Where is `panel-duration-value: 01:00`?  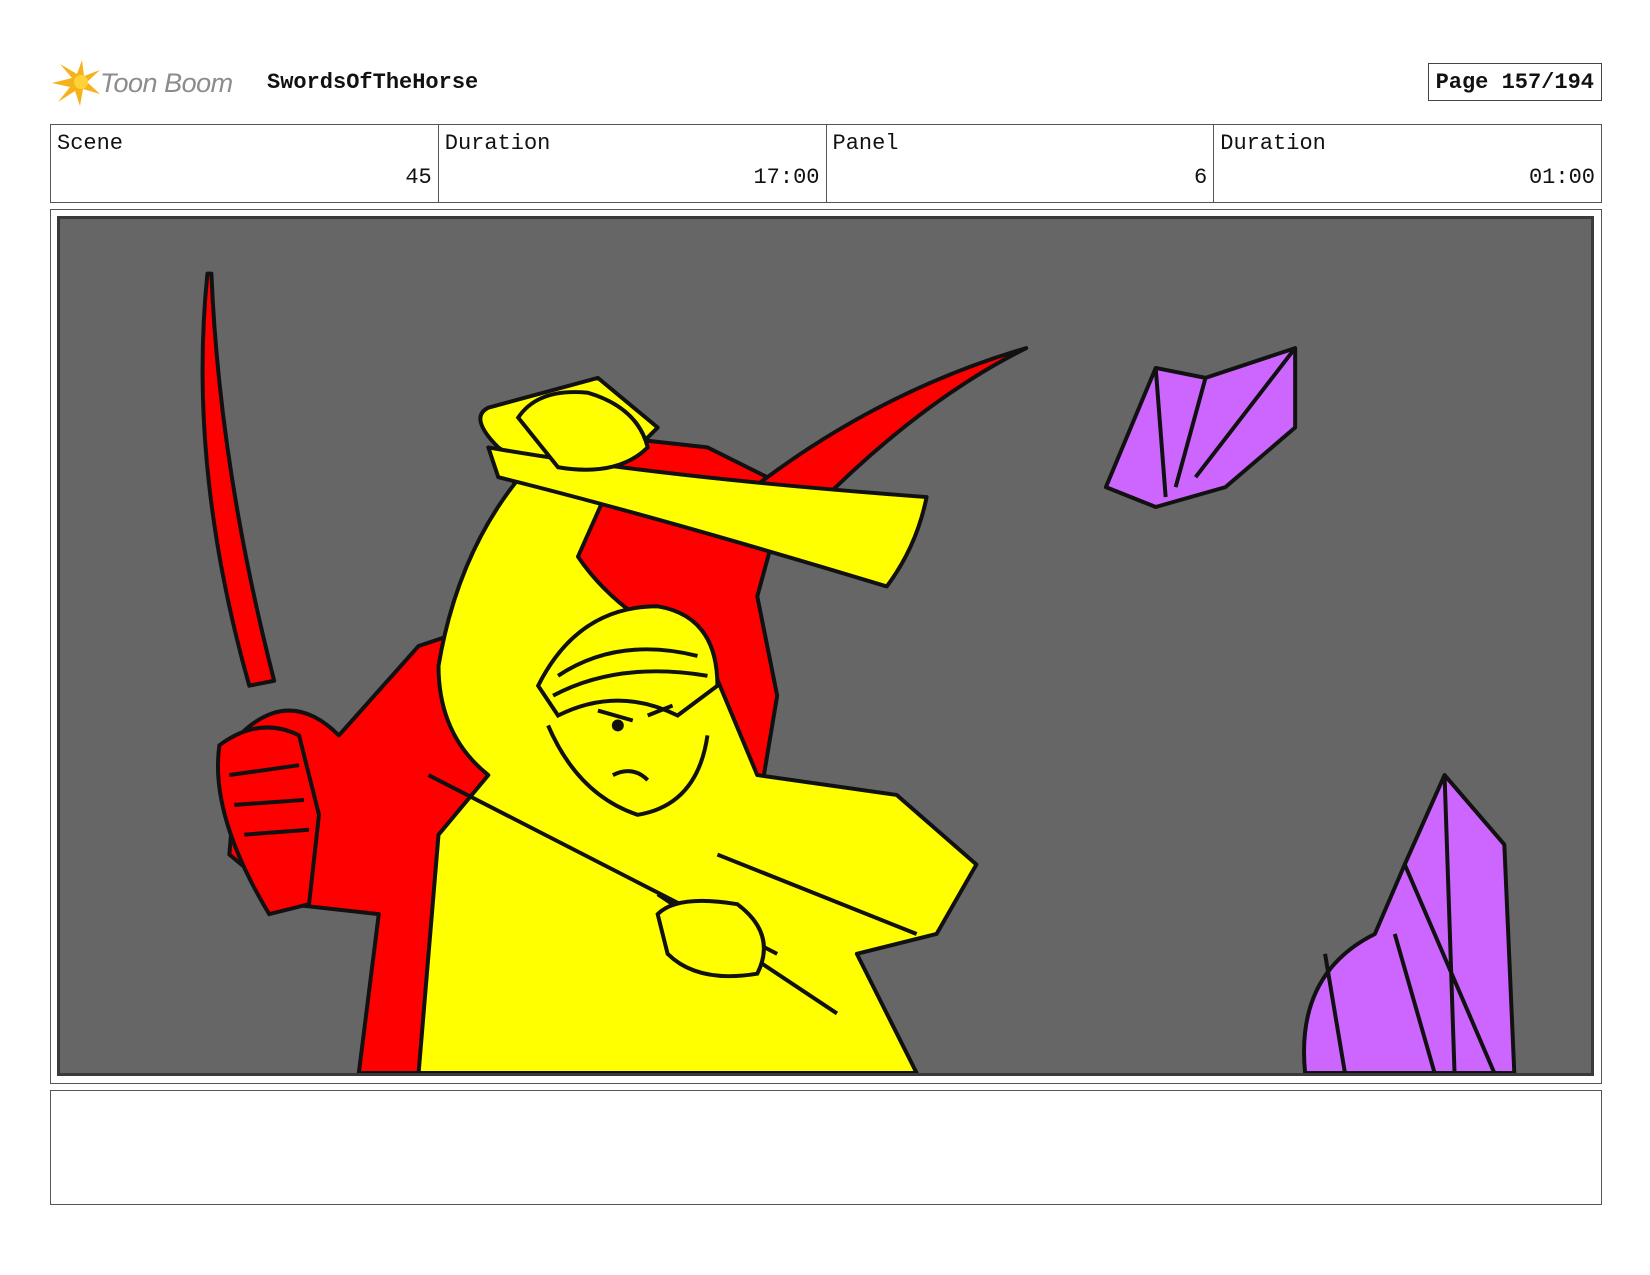
panel-duration-value: 01:00 is located at coordinates (1561, 177).